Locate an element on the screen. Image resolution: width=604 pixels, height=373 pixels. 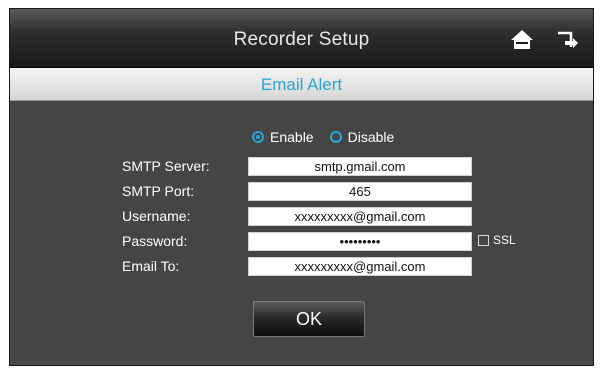
enable-radio is located at coordinates (258, 137).